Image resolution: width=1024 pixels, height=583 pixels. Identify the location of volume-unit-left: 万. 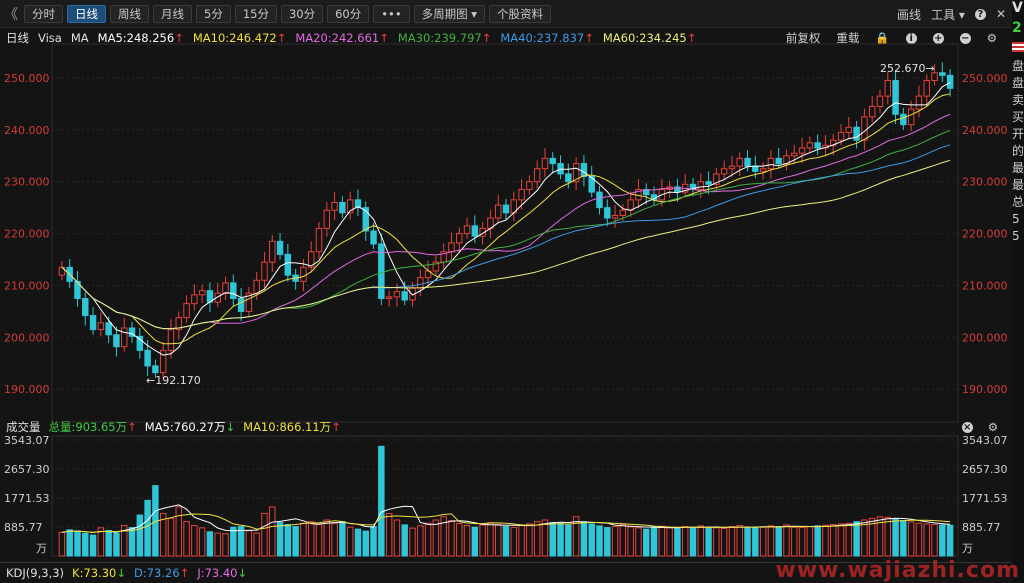
(41, 548).